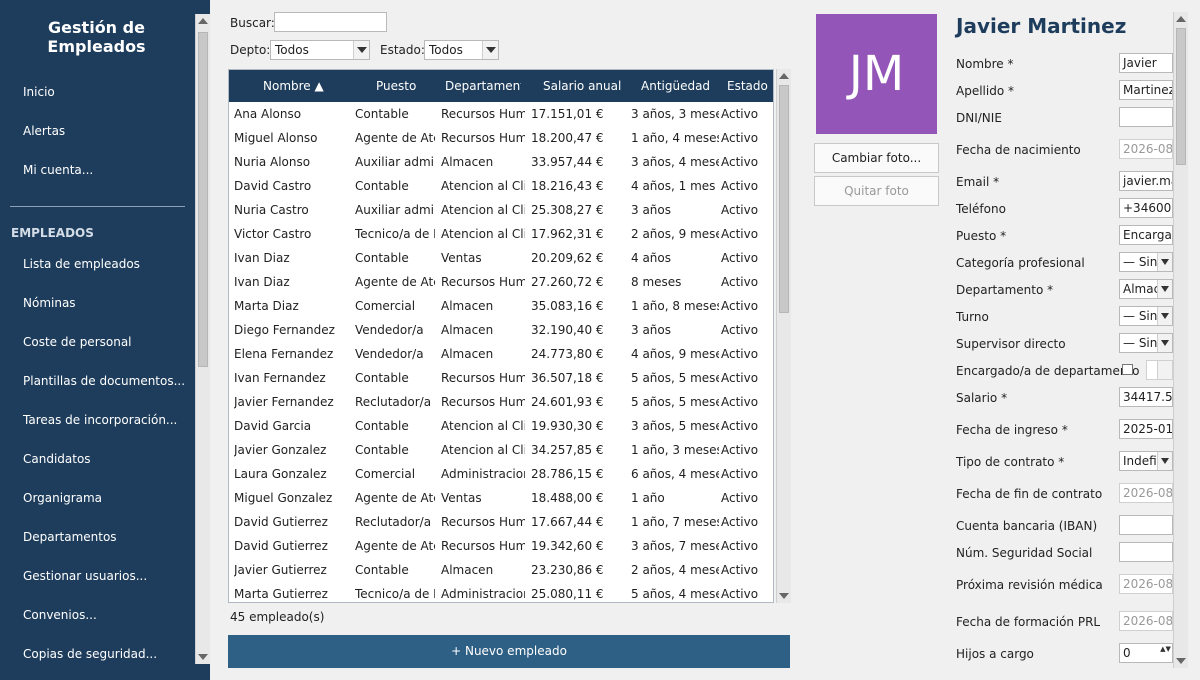 The width and height of the screenshot is (1200, 680). I want to click on column-header-salario: Salario anual, so click(588, 86).